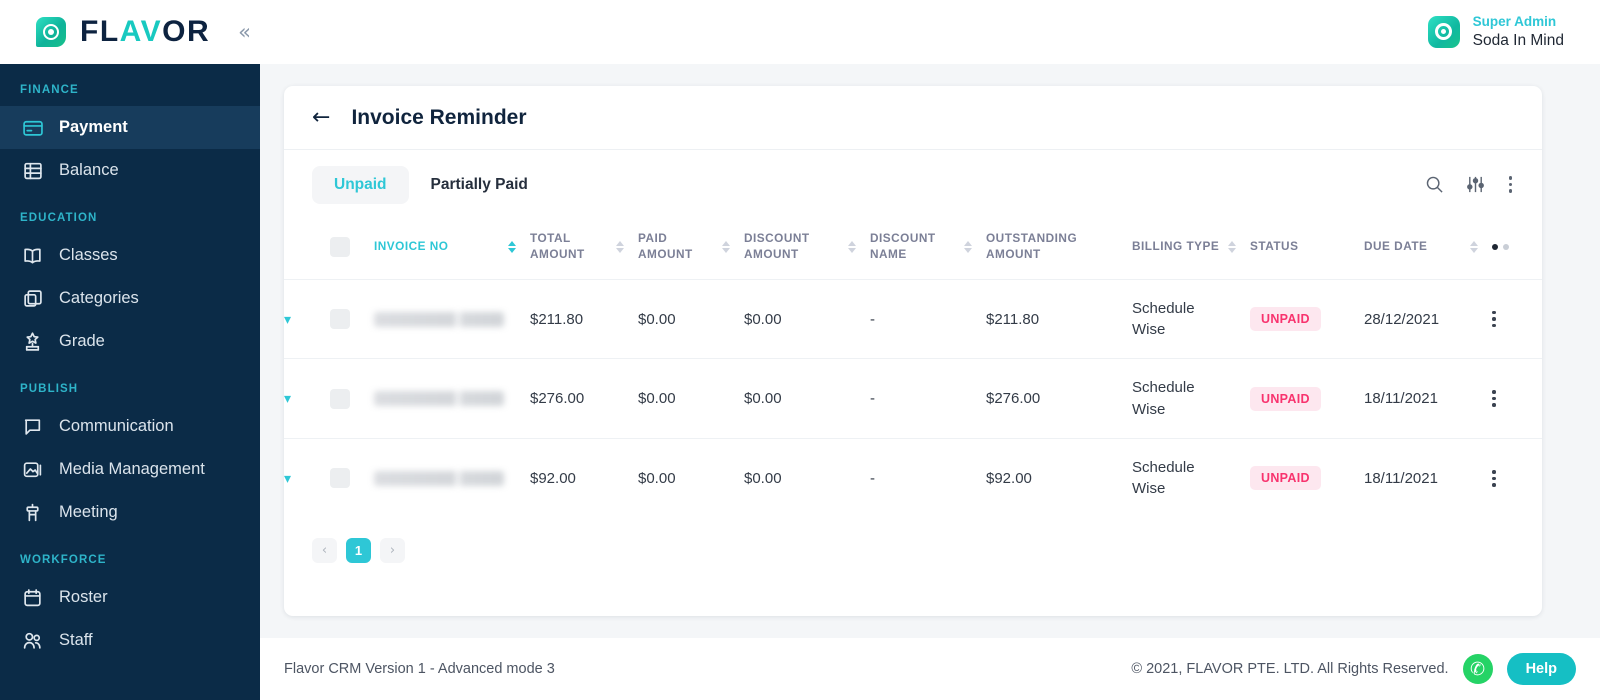 This screenshot has height=700, width=1600. What do you see at coordinates (141, 31) in the screenshot?
I see `wordmark-part-2: AV` at bounding box center [141, 31].